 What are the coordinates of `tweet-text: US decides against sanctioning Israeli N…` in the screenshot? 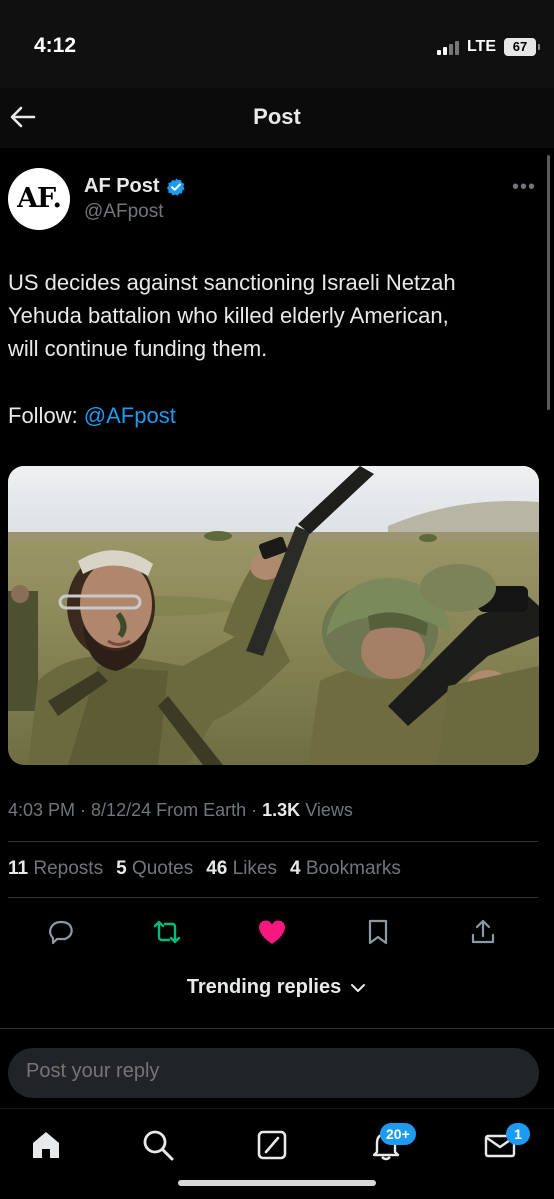 It's located at (273, 315).